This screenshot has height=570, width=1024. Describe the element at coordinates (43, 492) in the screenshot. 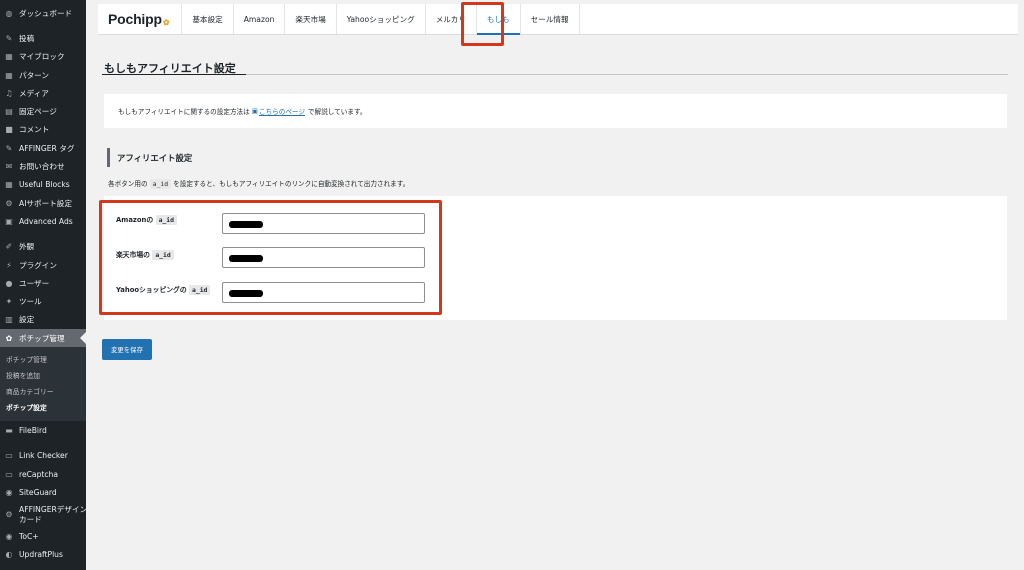

I see `sidebar-item: ◉ SiteGuard` at that location.